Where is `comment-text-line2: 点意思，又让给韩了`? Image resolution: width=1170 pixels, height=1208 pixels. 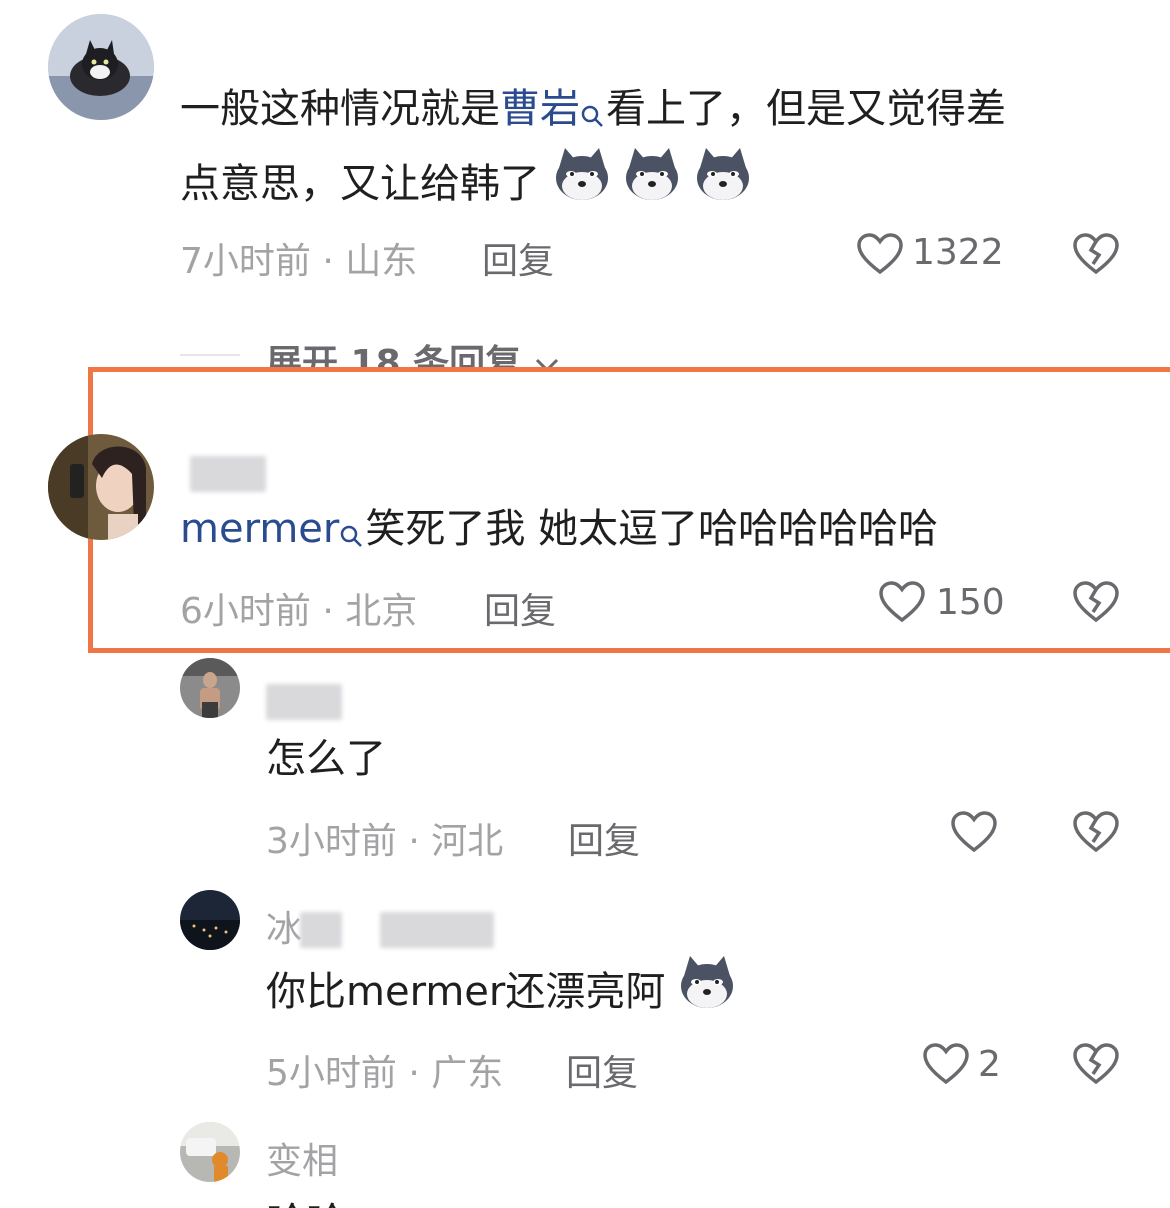 comment-text-line2: 点意思，又让给韩了 is located at coordinates (466, 186).